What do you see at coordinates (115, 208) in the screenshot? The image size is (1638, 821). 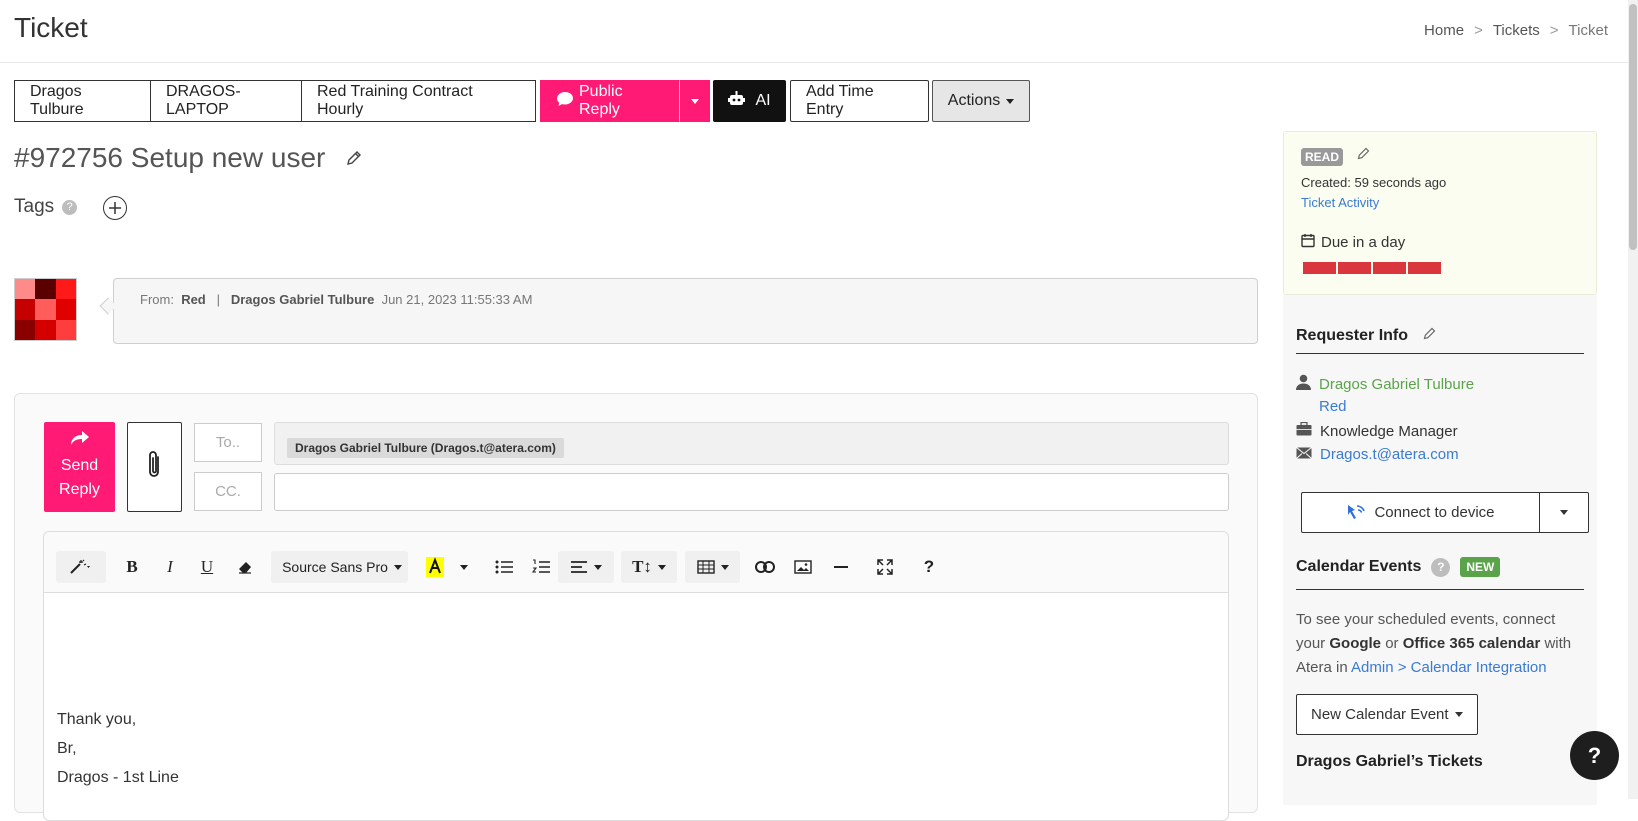 I see `add-tag-plus-icon` at bounding box center [115, 208].